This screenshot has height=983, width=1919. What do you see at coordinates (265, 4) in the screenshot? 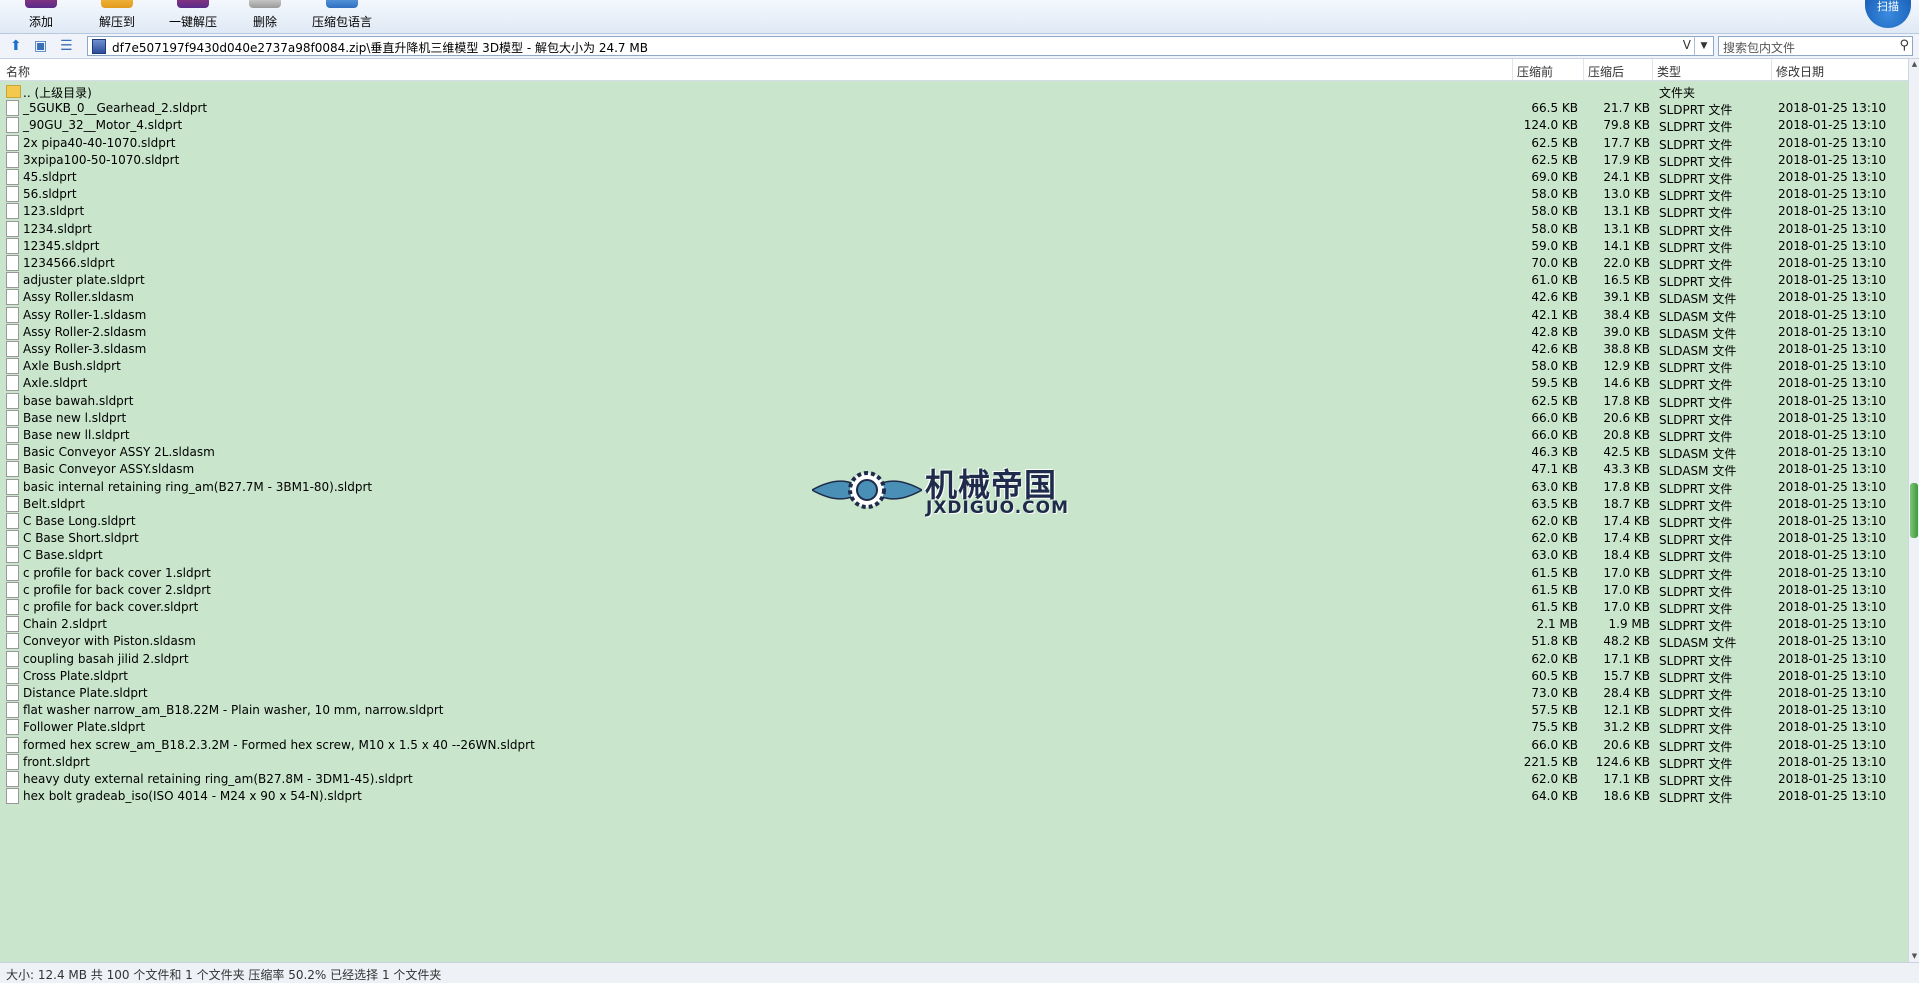
I see `delete-icon` at bounding box center [265, 4].